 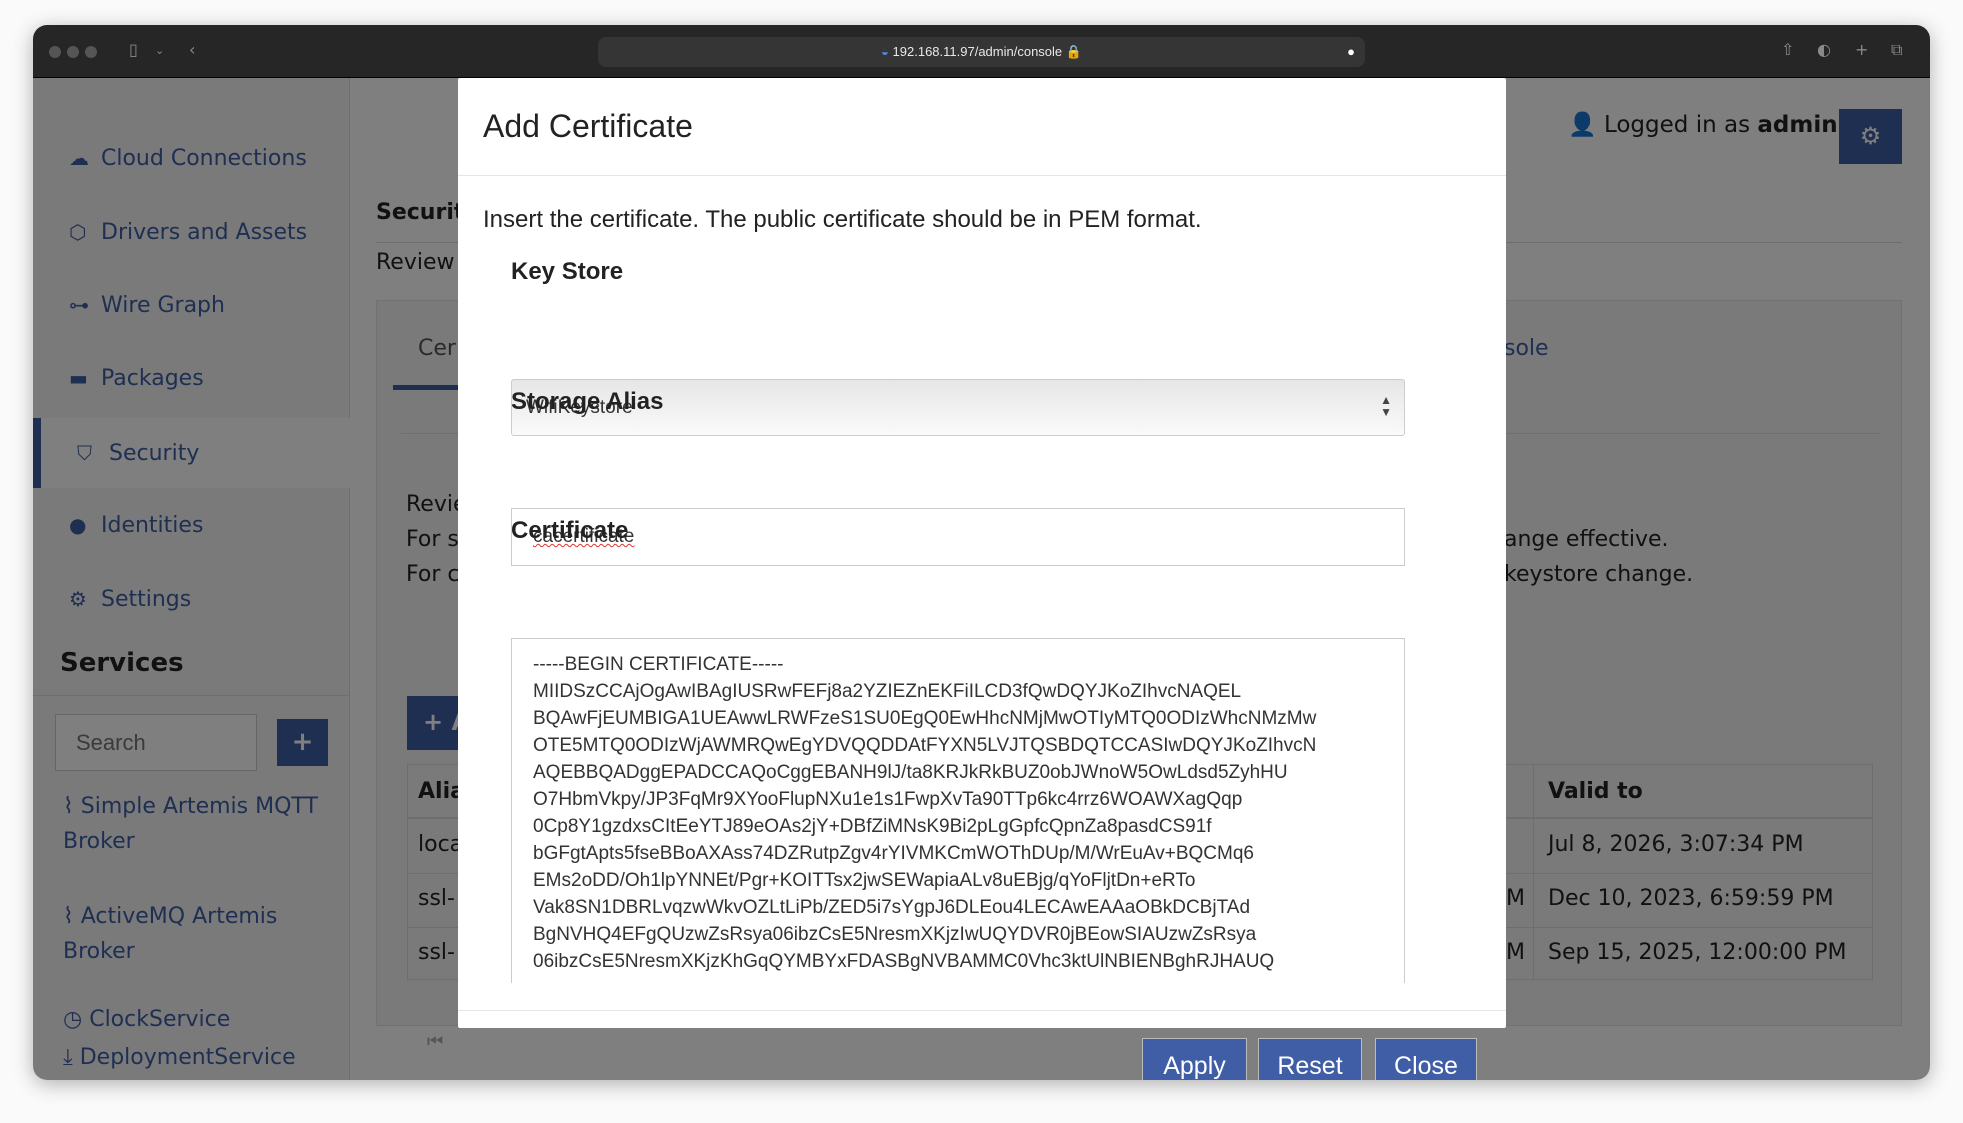 What do you see at coordinates (159, 50) in the screenshot?
I see `chevron-down-icon: ⌄` at bounding box center [159, 50].